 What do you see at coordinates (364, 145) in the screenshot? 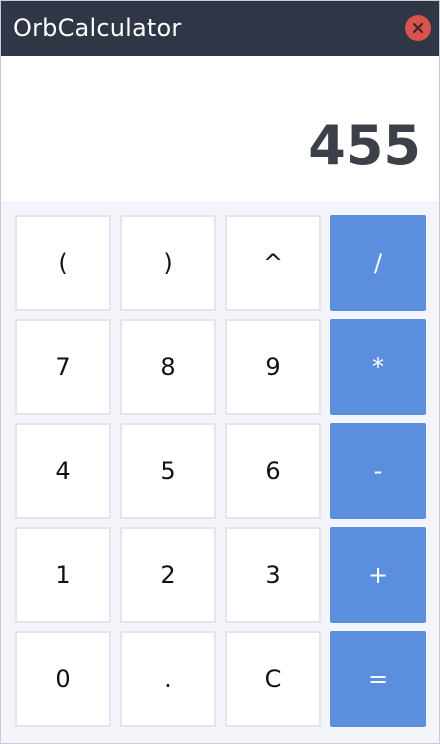
I see `display-value: 455` at bounding box center [364, 145].